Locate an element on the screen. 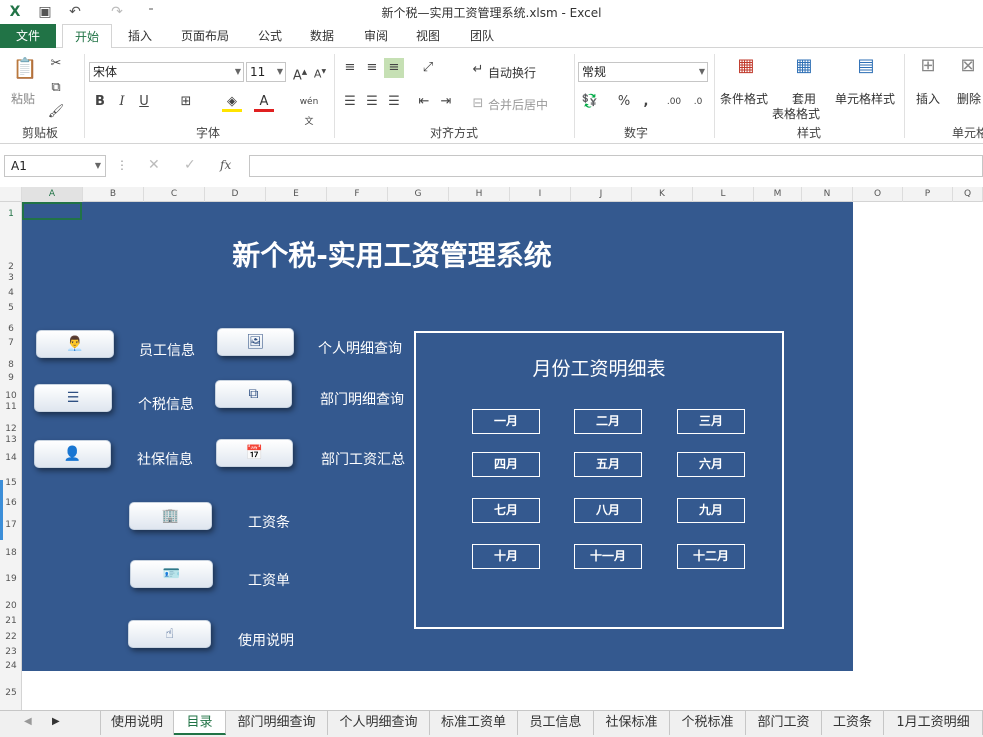  month-button-mar: 三月 is located at coordinates (711, 421).